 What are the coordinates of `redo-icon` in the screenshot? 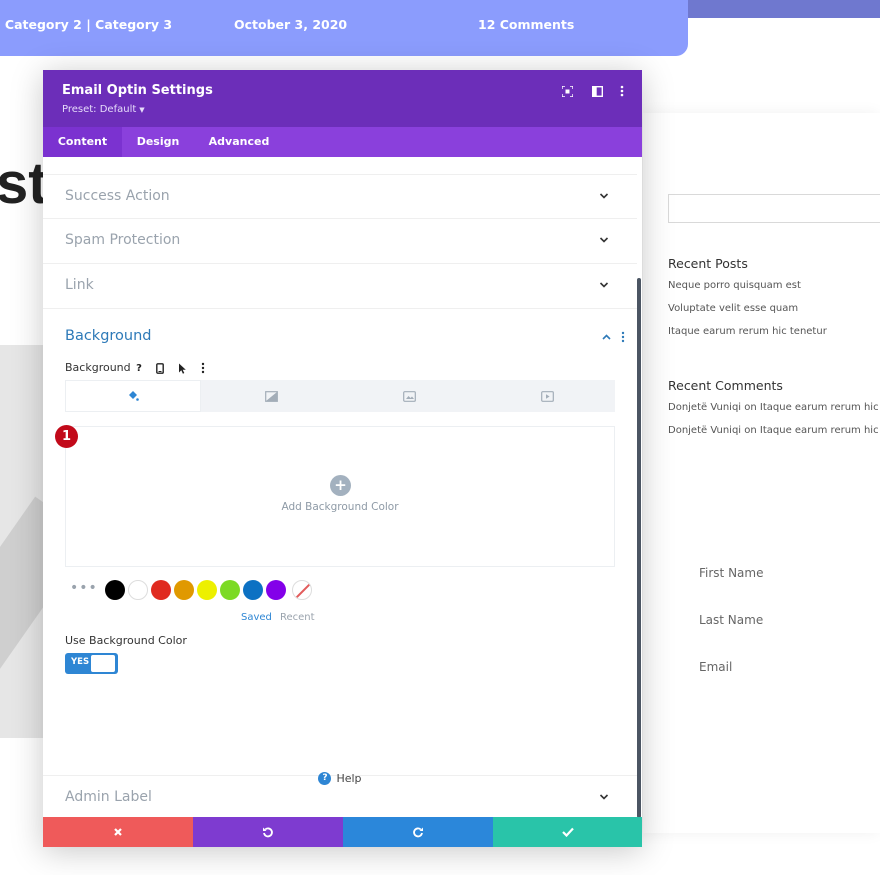 It's located at (418, 832).